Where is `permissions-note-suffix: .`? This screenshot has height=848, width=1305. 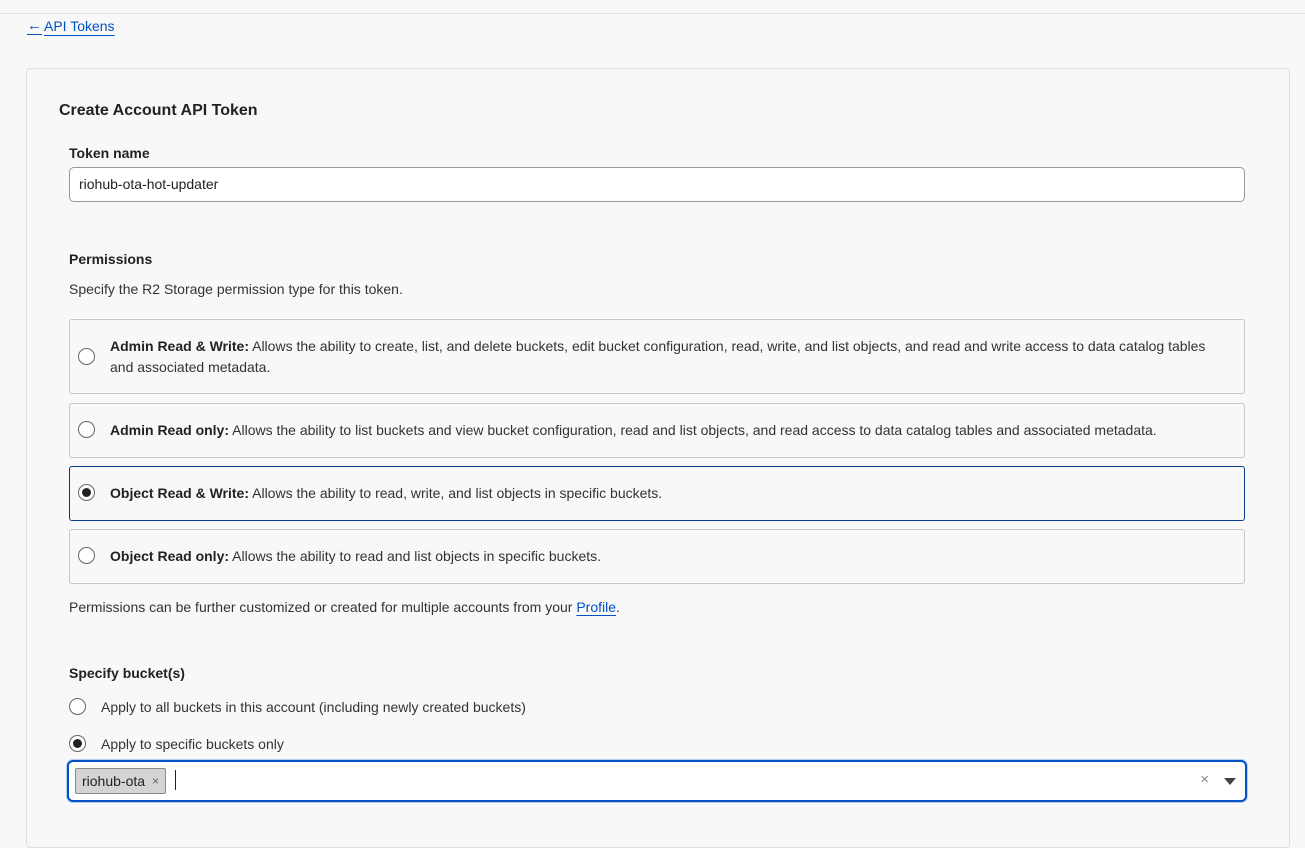
permissions-note-suffix: . is located at coordinates (618, 607).